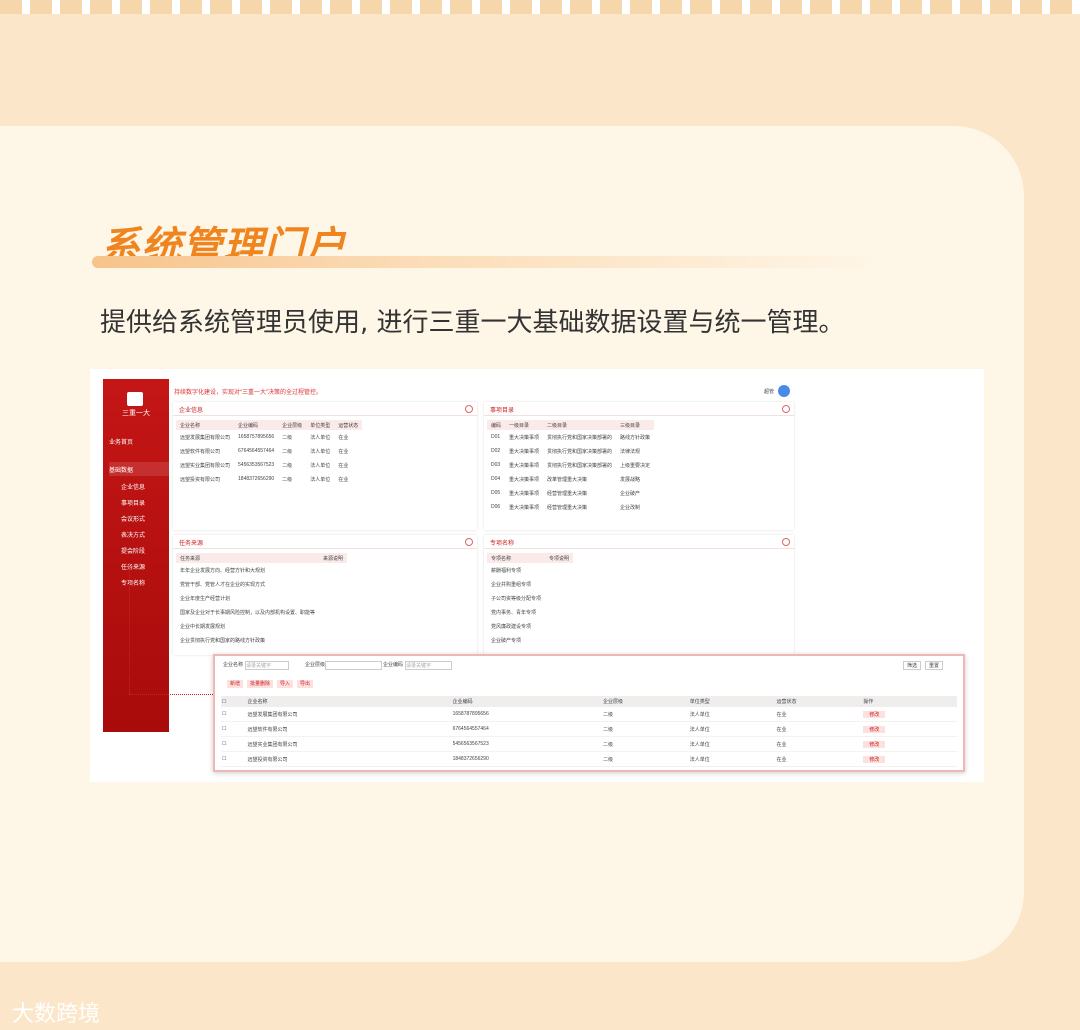 The width and height of the screenshot is (1080, 1030). I want to click on table-row: 薪酬福利专项, so click(530, 570).